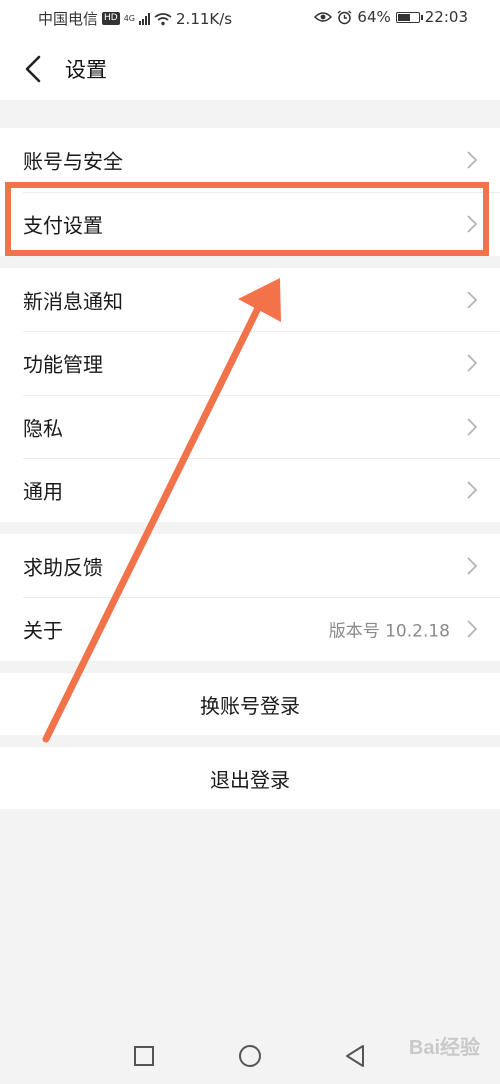 This screenshot has height=1084, width=500. I want to click on back-triangle-icon, so click(355, 1056).